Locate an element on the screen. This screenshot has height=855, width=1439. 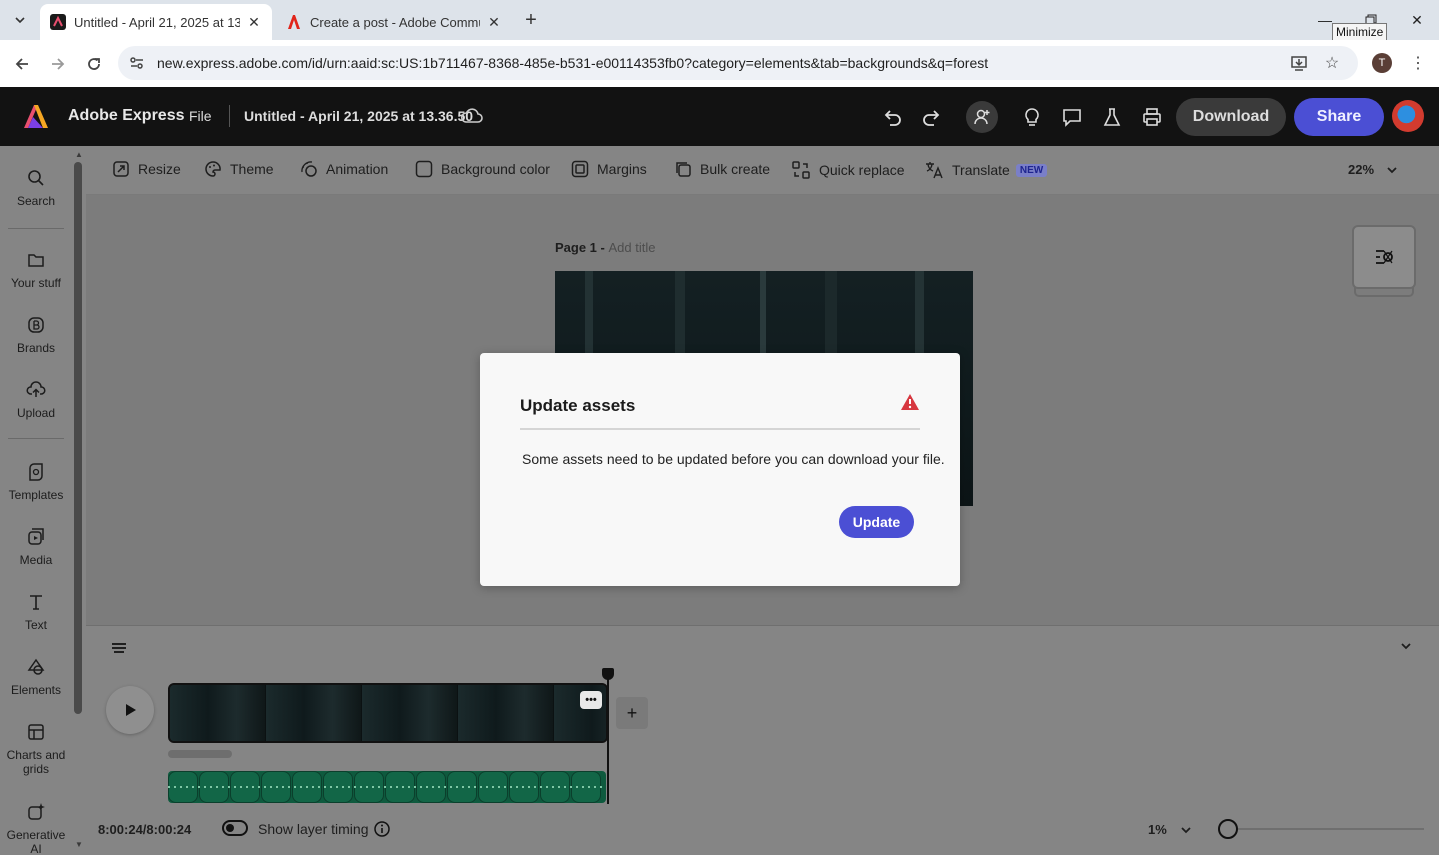
tool-label: Bulk create is located at coordinates (735, 169).